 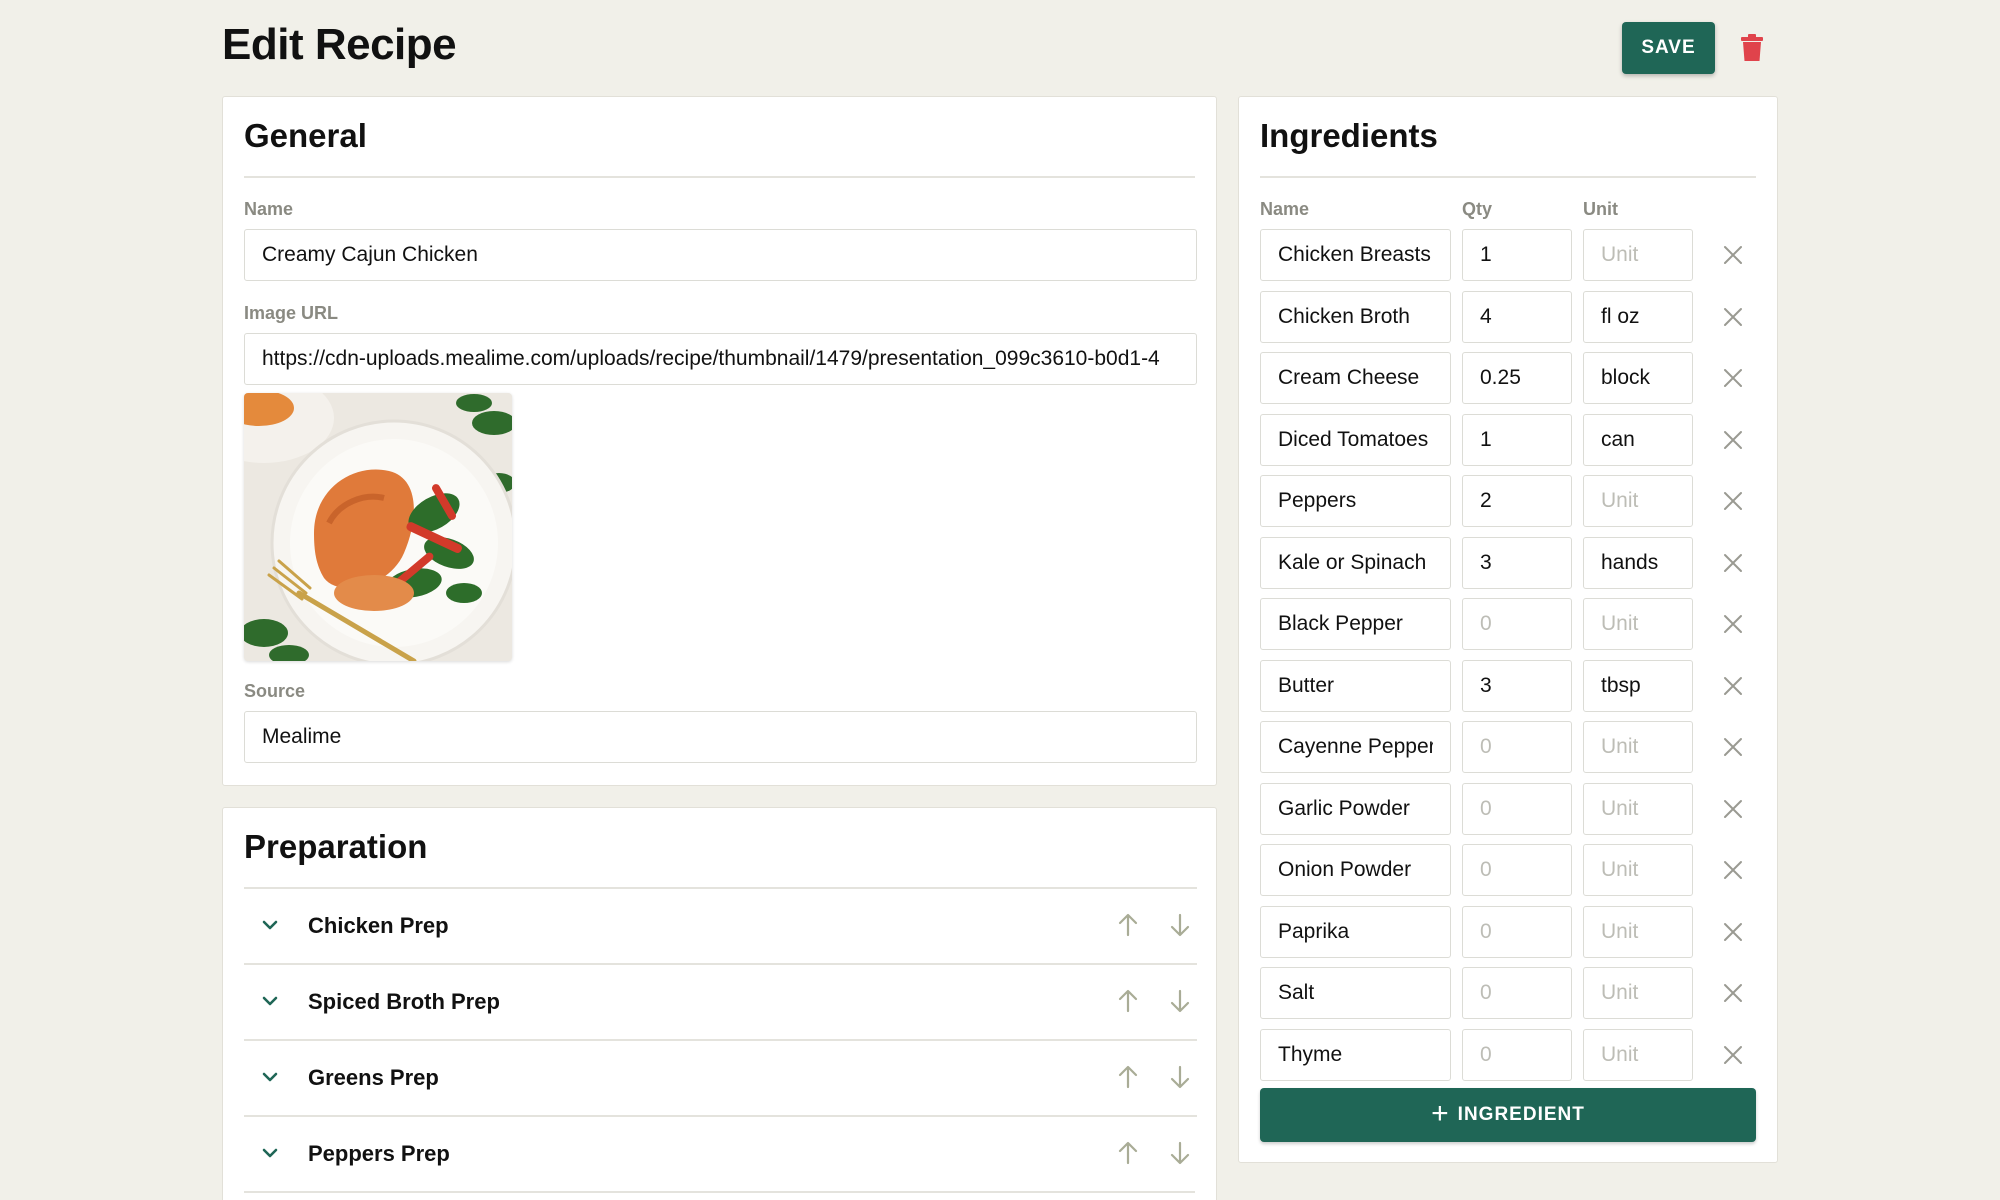 I want to click on plus-icon: +, so click(x=1440, y=1113).